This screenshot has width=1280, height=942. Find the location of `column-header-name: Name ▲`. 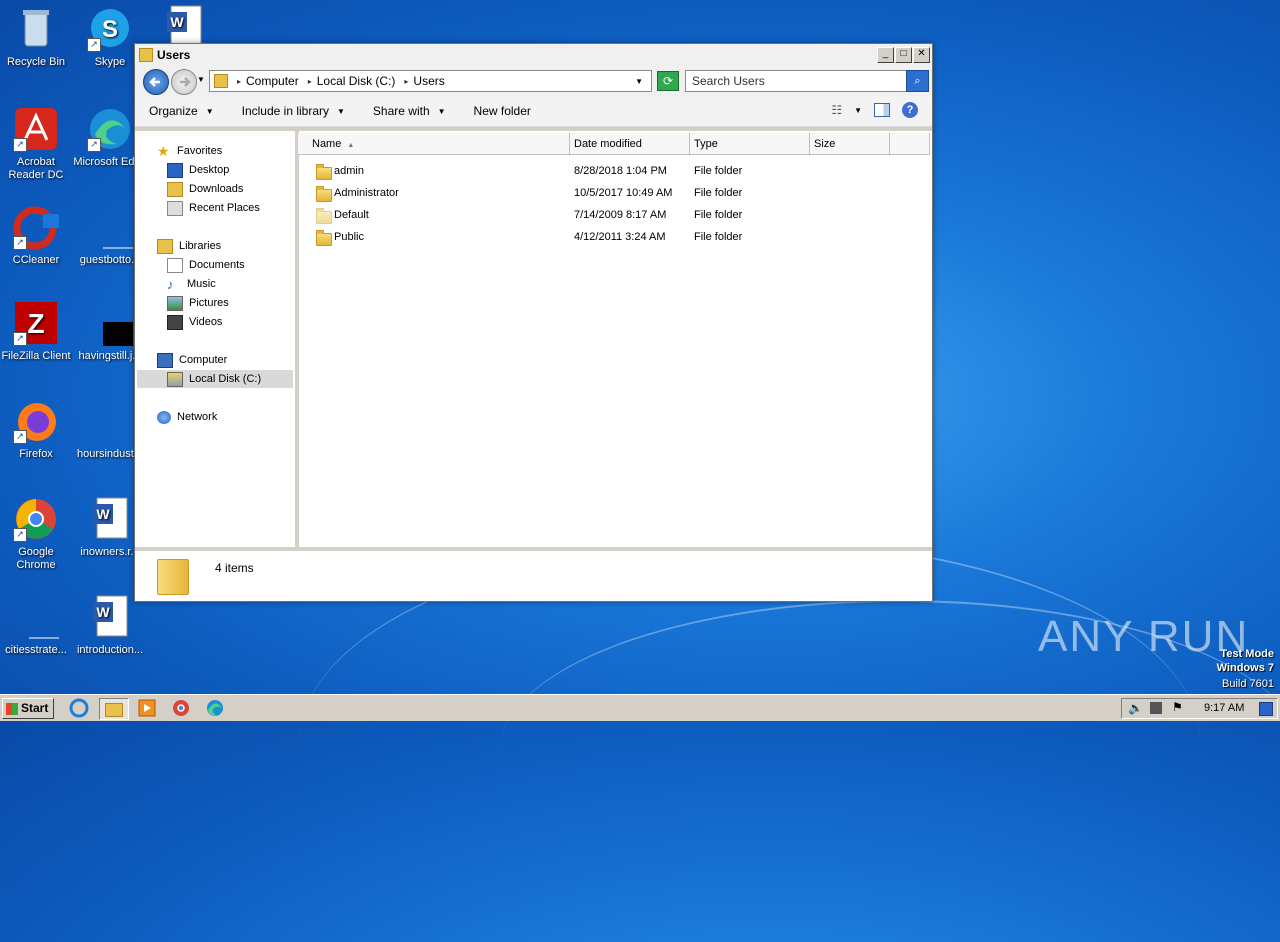

column-header-name: Name ▲ is located at coordinates (434, 144).